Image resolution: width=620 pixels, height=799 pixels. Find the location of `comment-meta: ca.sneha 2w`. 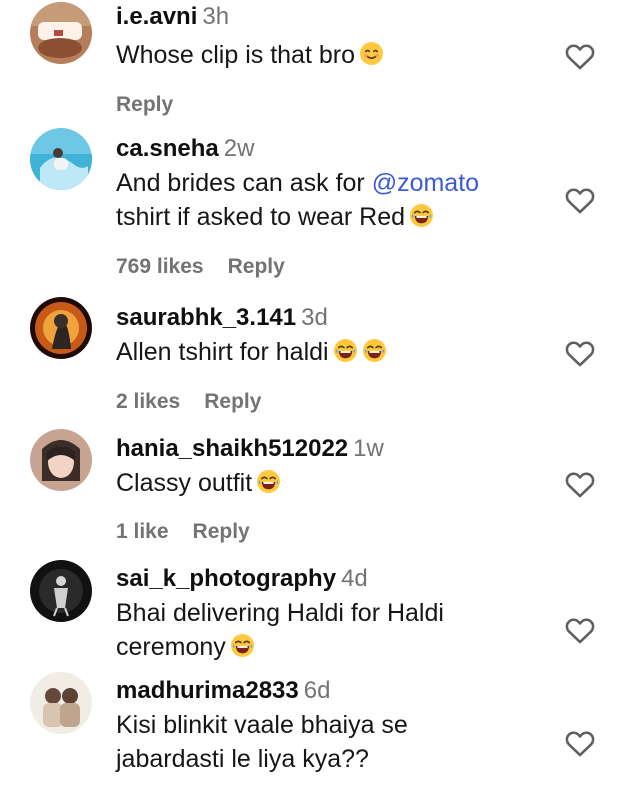

comment-meta: ca.sneha 2w is located at coordinates (185, 149).